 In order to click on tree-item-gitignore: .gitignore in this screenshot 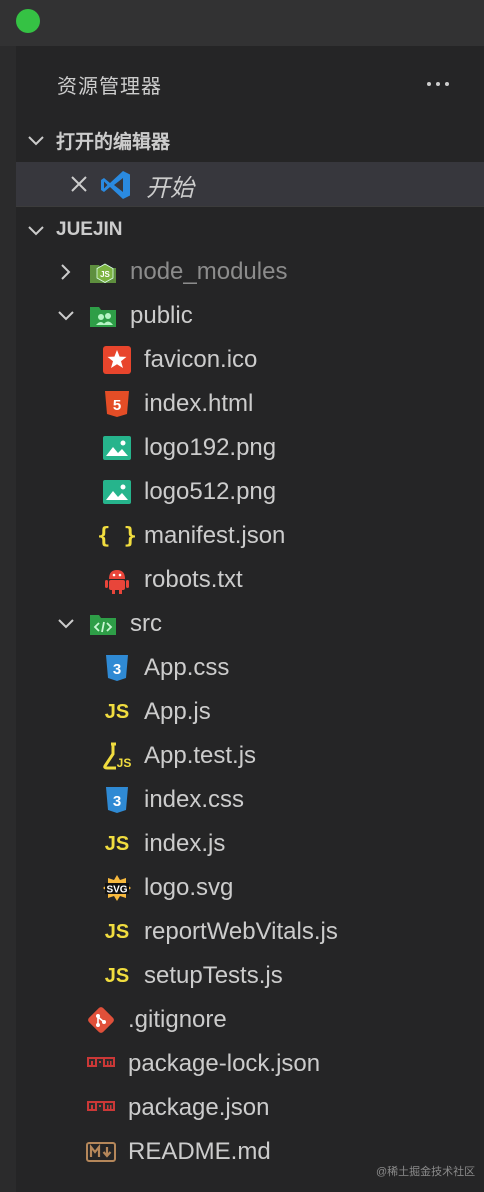, I will do `click(156, 1020)`.